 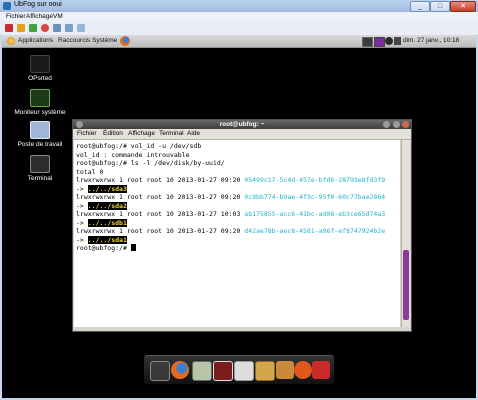 What do you see at coordinates (405, 233) in the screenshot?
I see `terminal-scrollbar` at bounding box center [405, 233].